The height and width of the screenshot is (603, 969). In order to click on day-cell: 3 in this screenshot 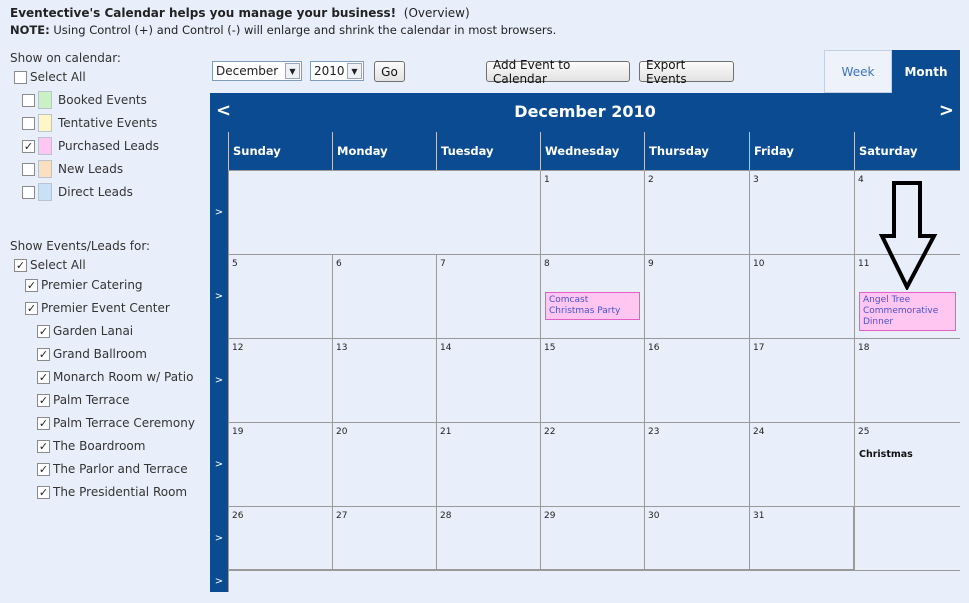, I will do `click(801, 212)`.